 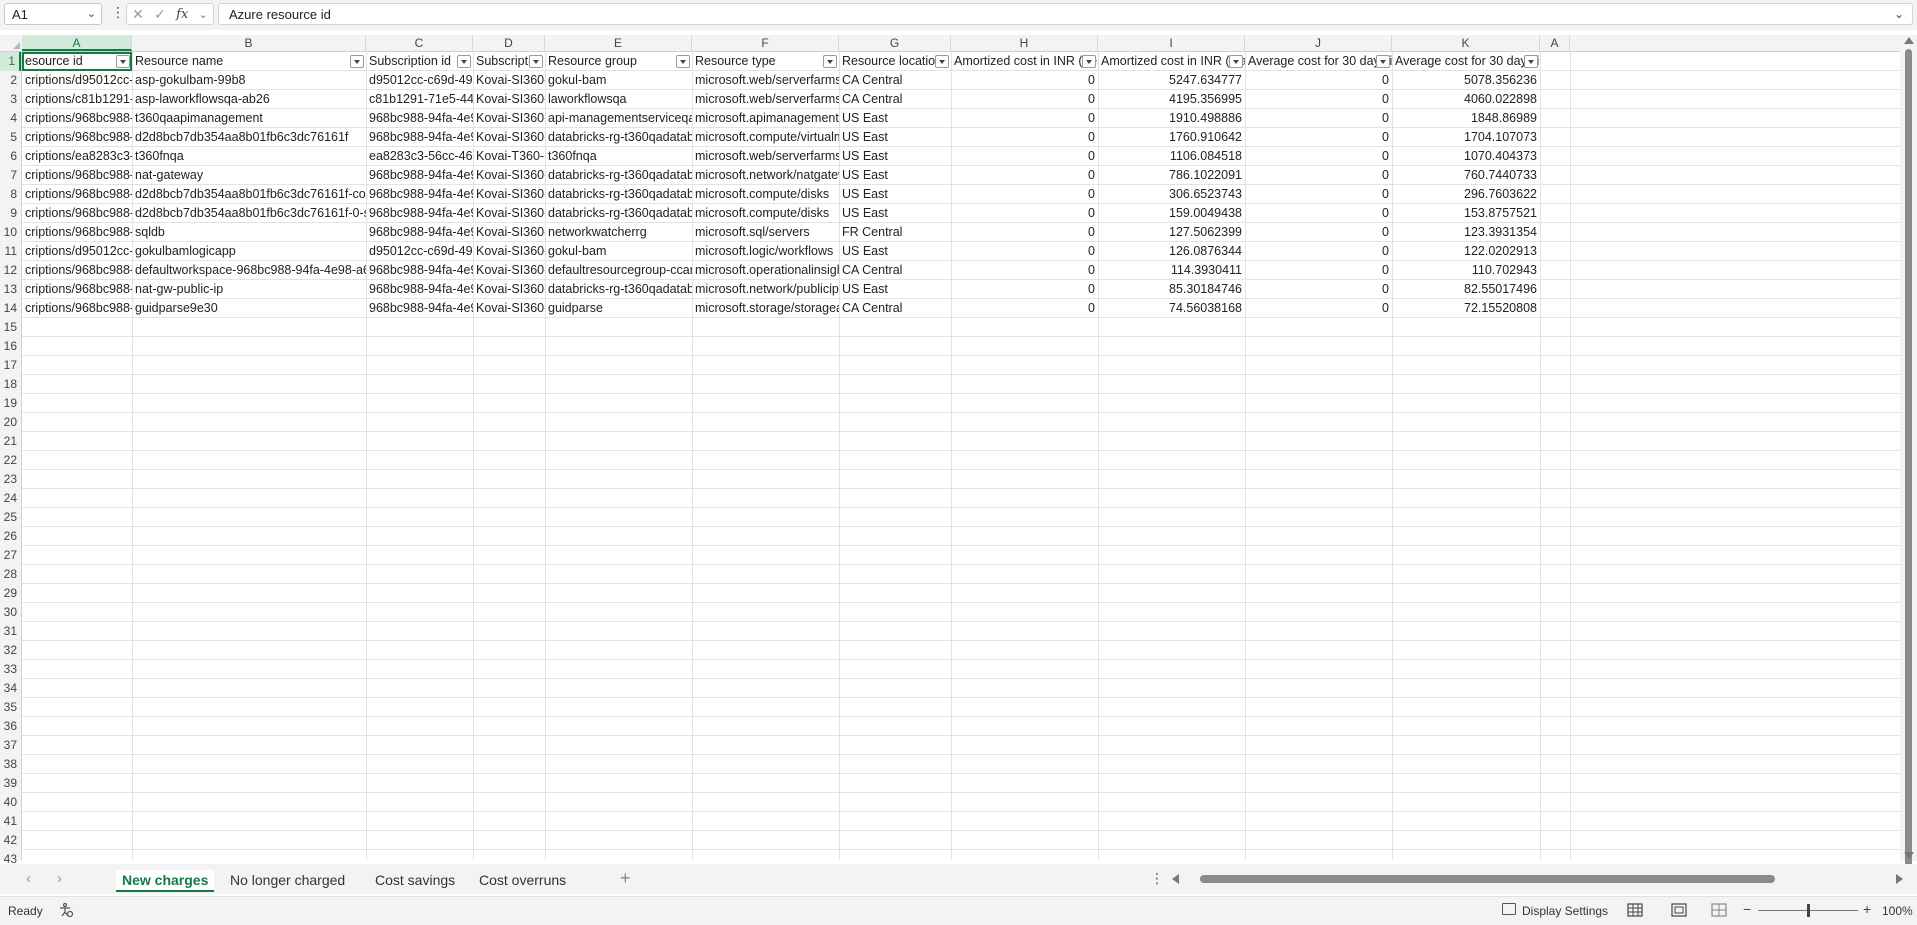 What do you see at coordinates (1171, 251) in the screenshot?
I see `table-cell: 126.0876344` at bounding box center [1171, 251].